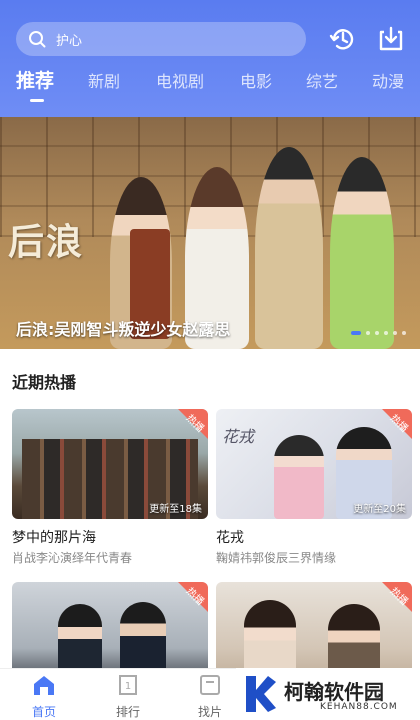 This screenshot has height=720, width=420. What do you see at coordinates (43, 712) in the screenshot?
I see `nav-home-label: 首页` at bounding box center [43, 712].